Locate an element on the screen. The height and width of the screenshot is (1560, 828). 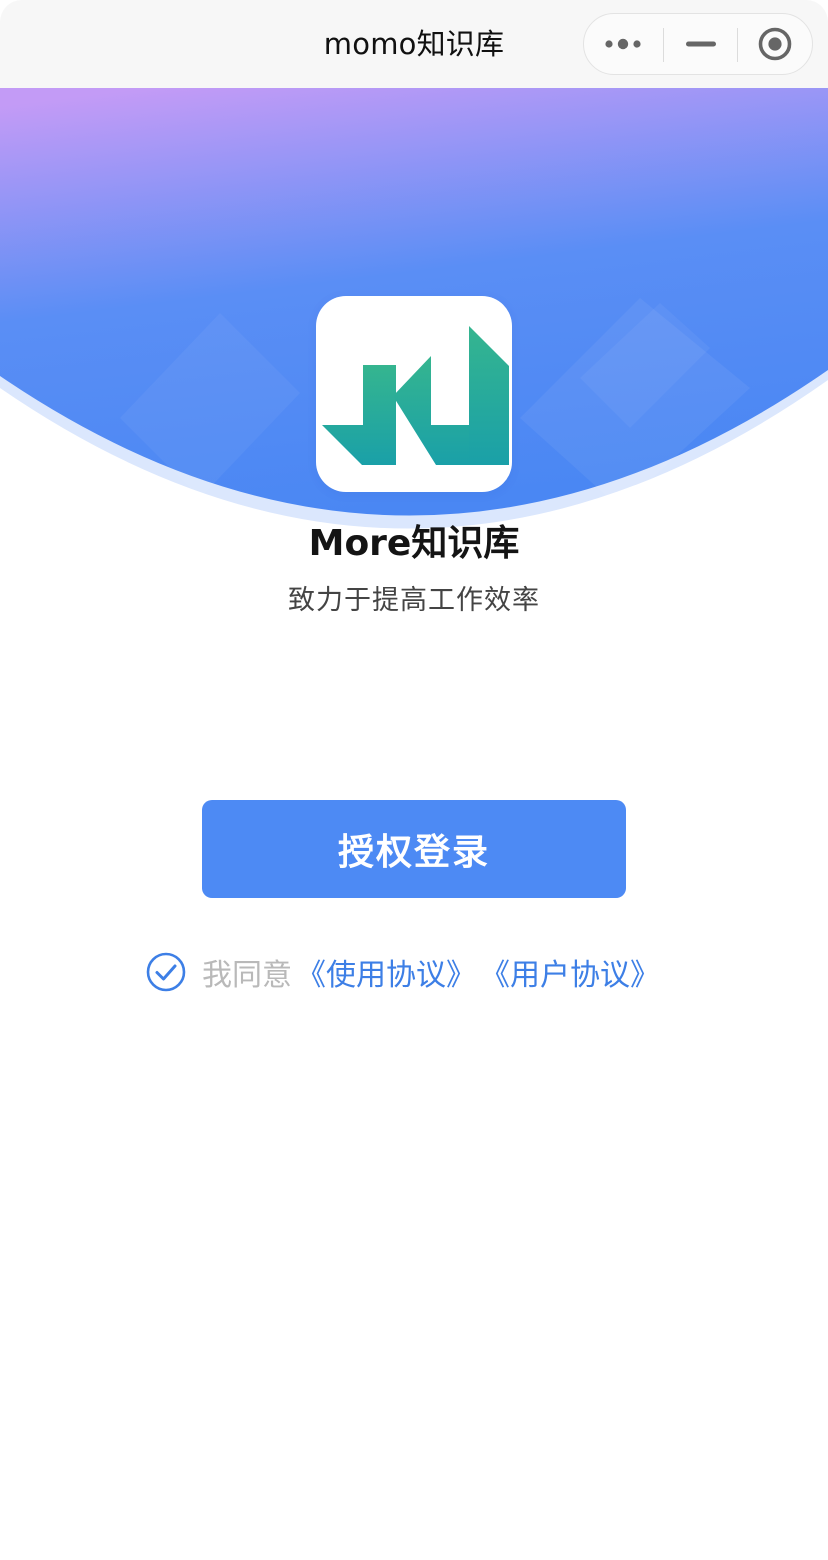
more-button is located at coordinates (623, 44).